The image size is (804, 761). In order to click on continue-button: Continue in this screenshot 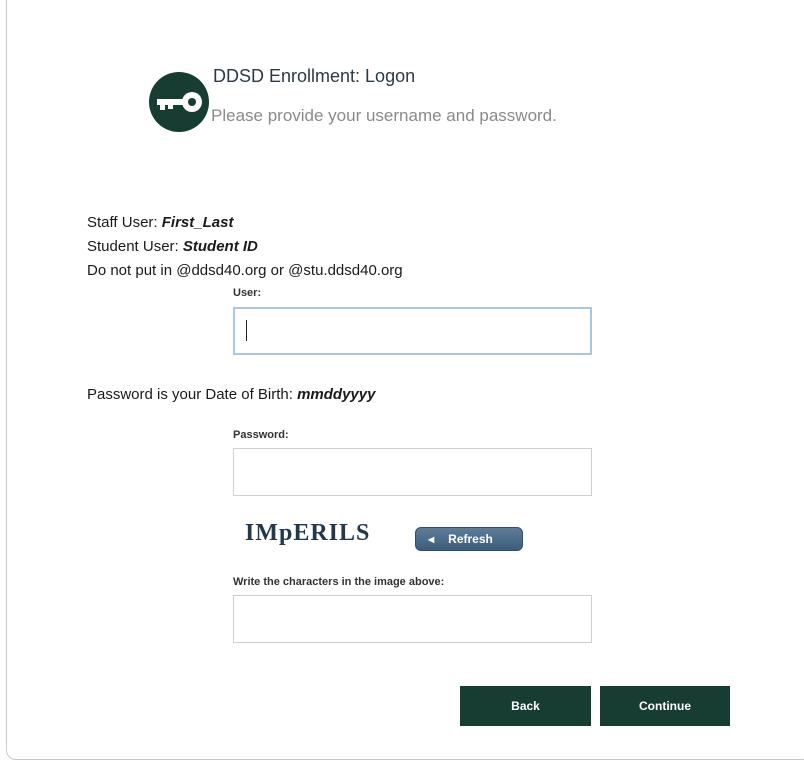, I will do `click(665, 706)`.